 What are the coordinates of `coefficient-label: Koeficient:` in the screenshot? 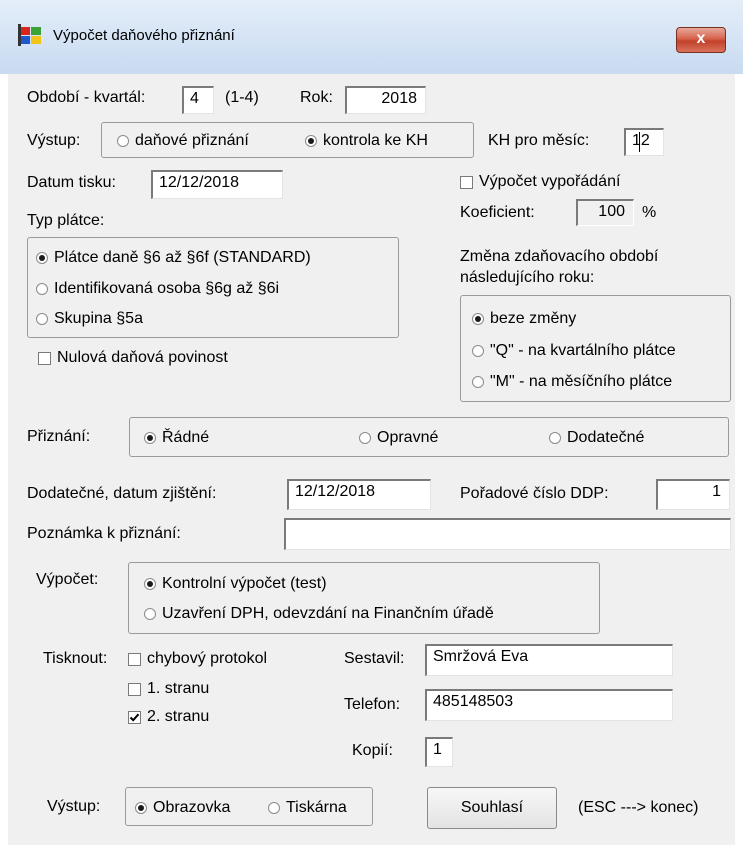 It's located at (497, 212).